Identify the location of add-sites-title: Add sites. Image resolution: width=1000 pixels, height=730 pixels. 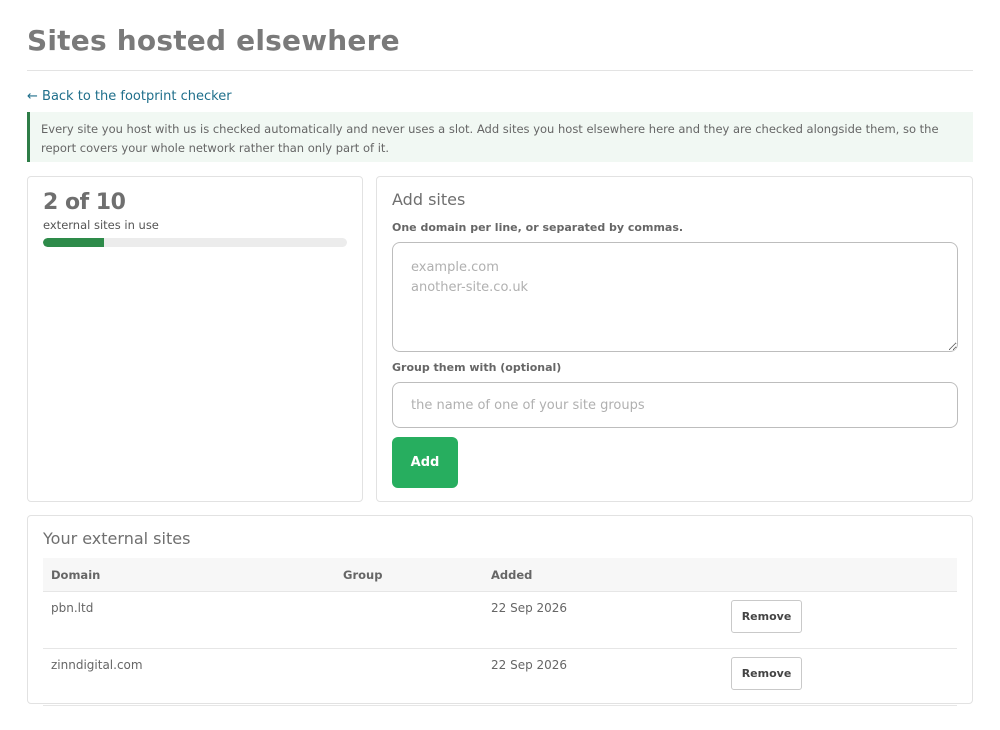
(429, 199).